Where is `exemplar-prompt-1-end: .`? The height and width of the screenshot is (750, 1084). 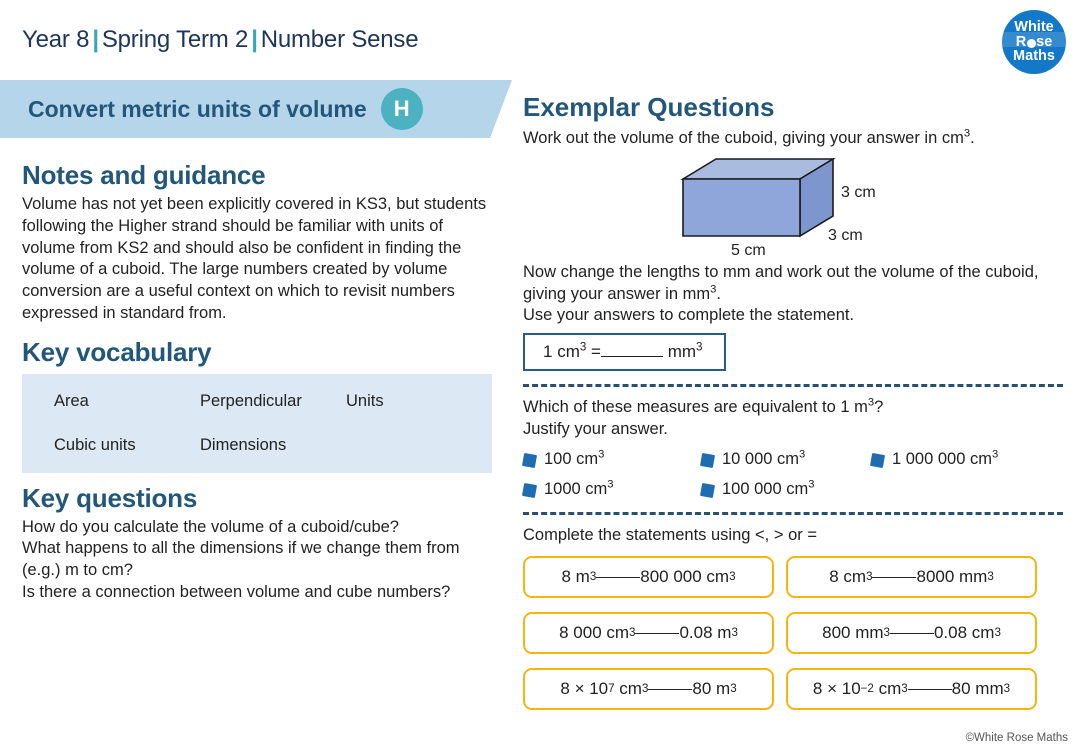 exemplar-prompt-1-end: . is located at coordinates (972, 138).